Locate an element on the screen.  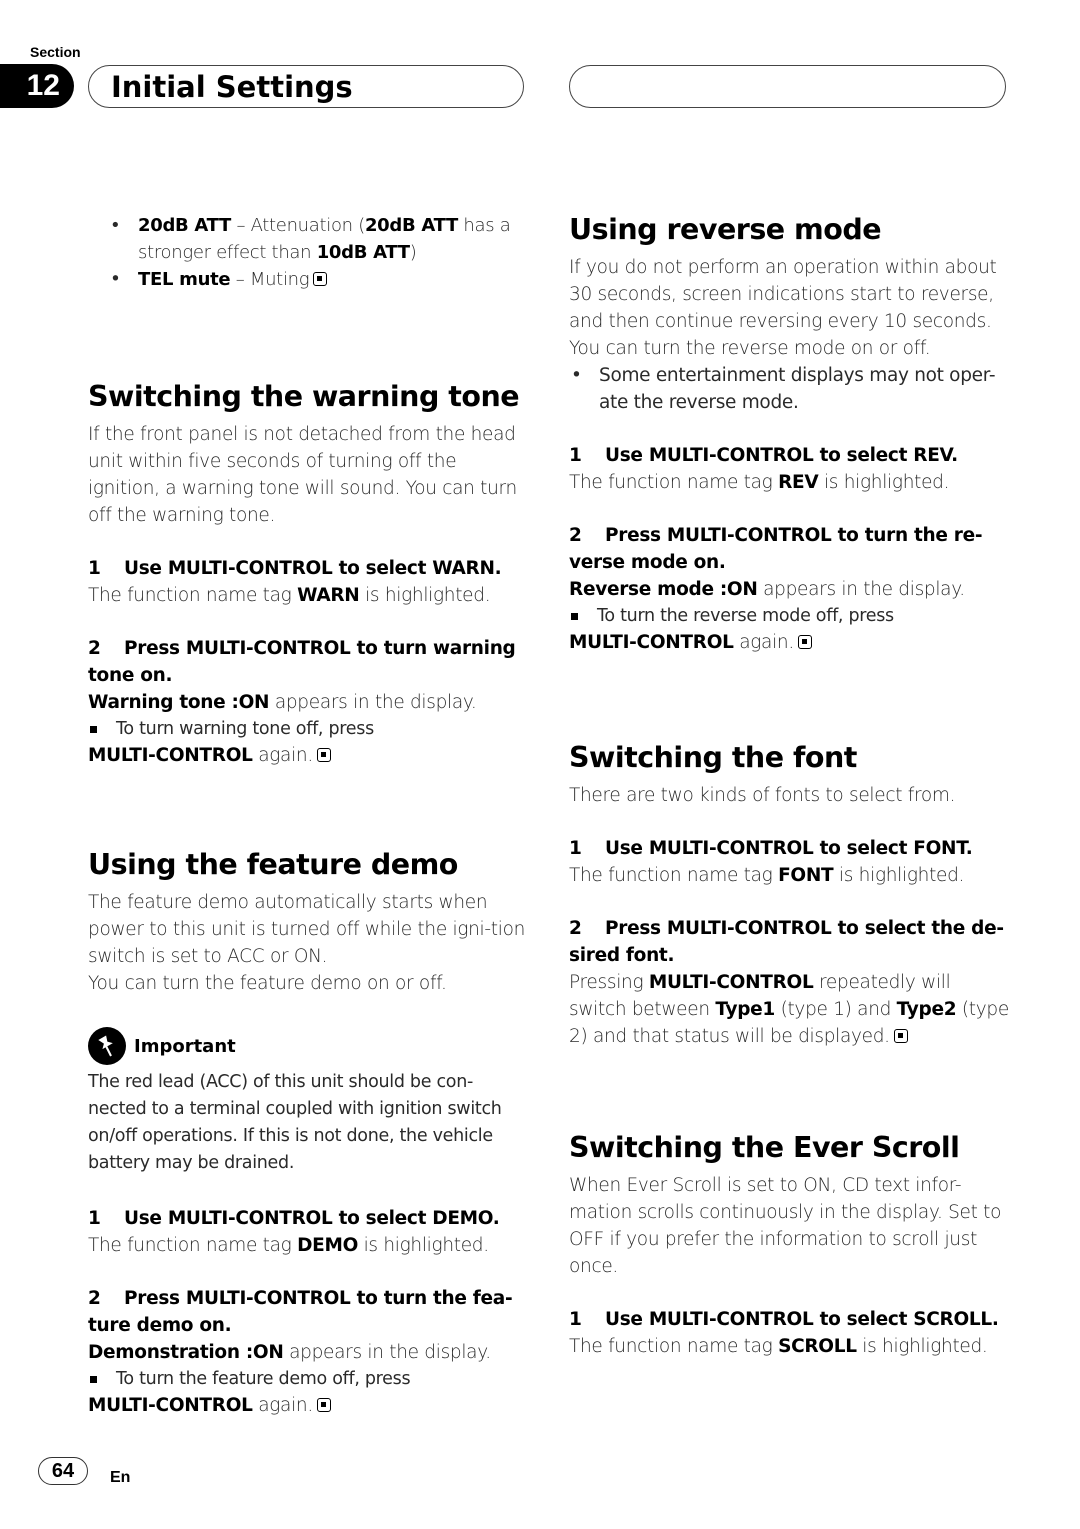
step-1: 1 Use MULTI-CONTROL to select SCROLL. is located at coordinates (789, 1319).